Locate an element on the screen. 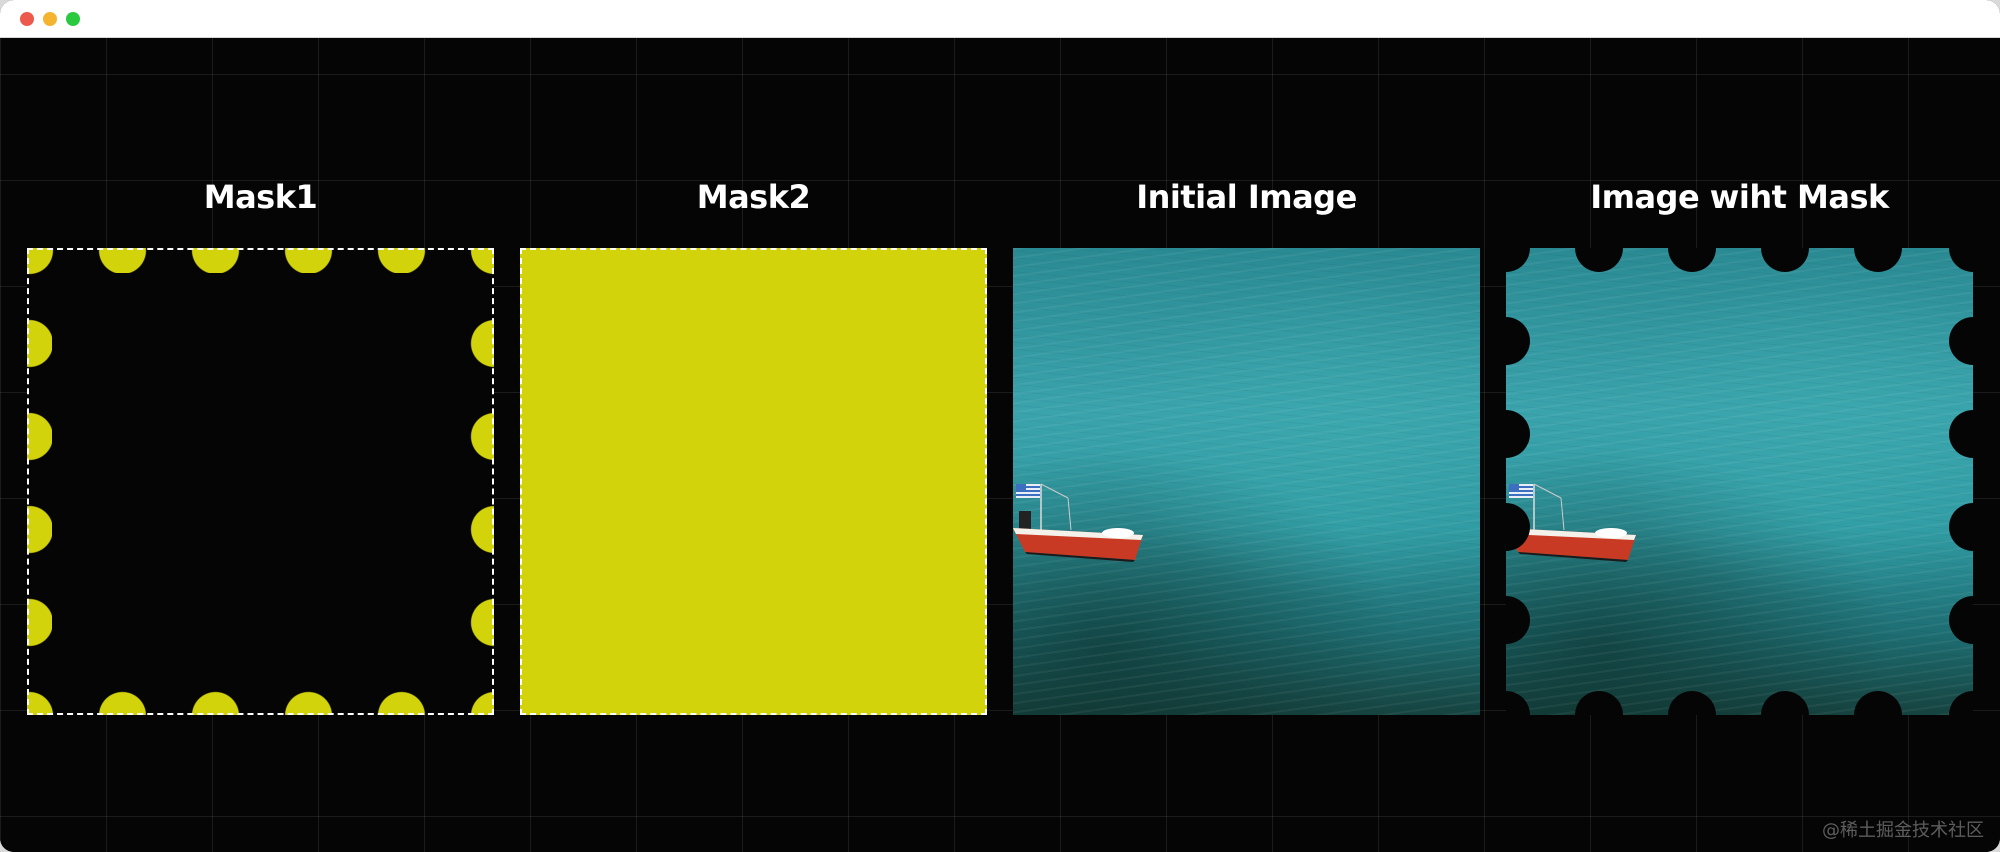 The height and width of the screenshot is (852, 2000). watermark: @稀土掘金技术社区 is located at coordinates (1903, 830).